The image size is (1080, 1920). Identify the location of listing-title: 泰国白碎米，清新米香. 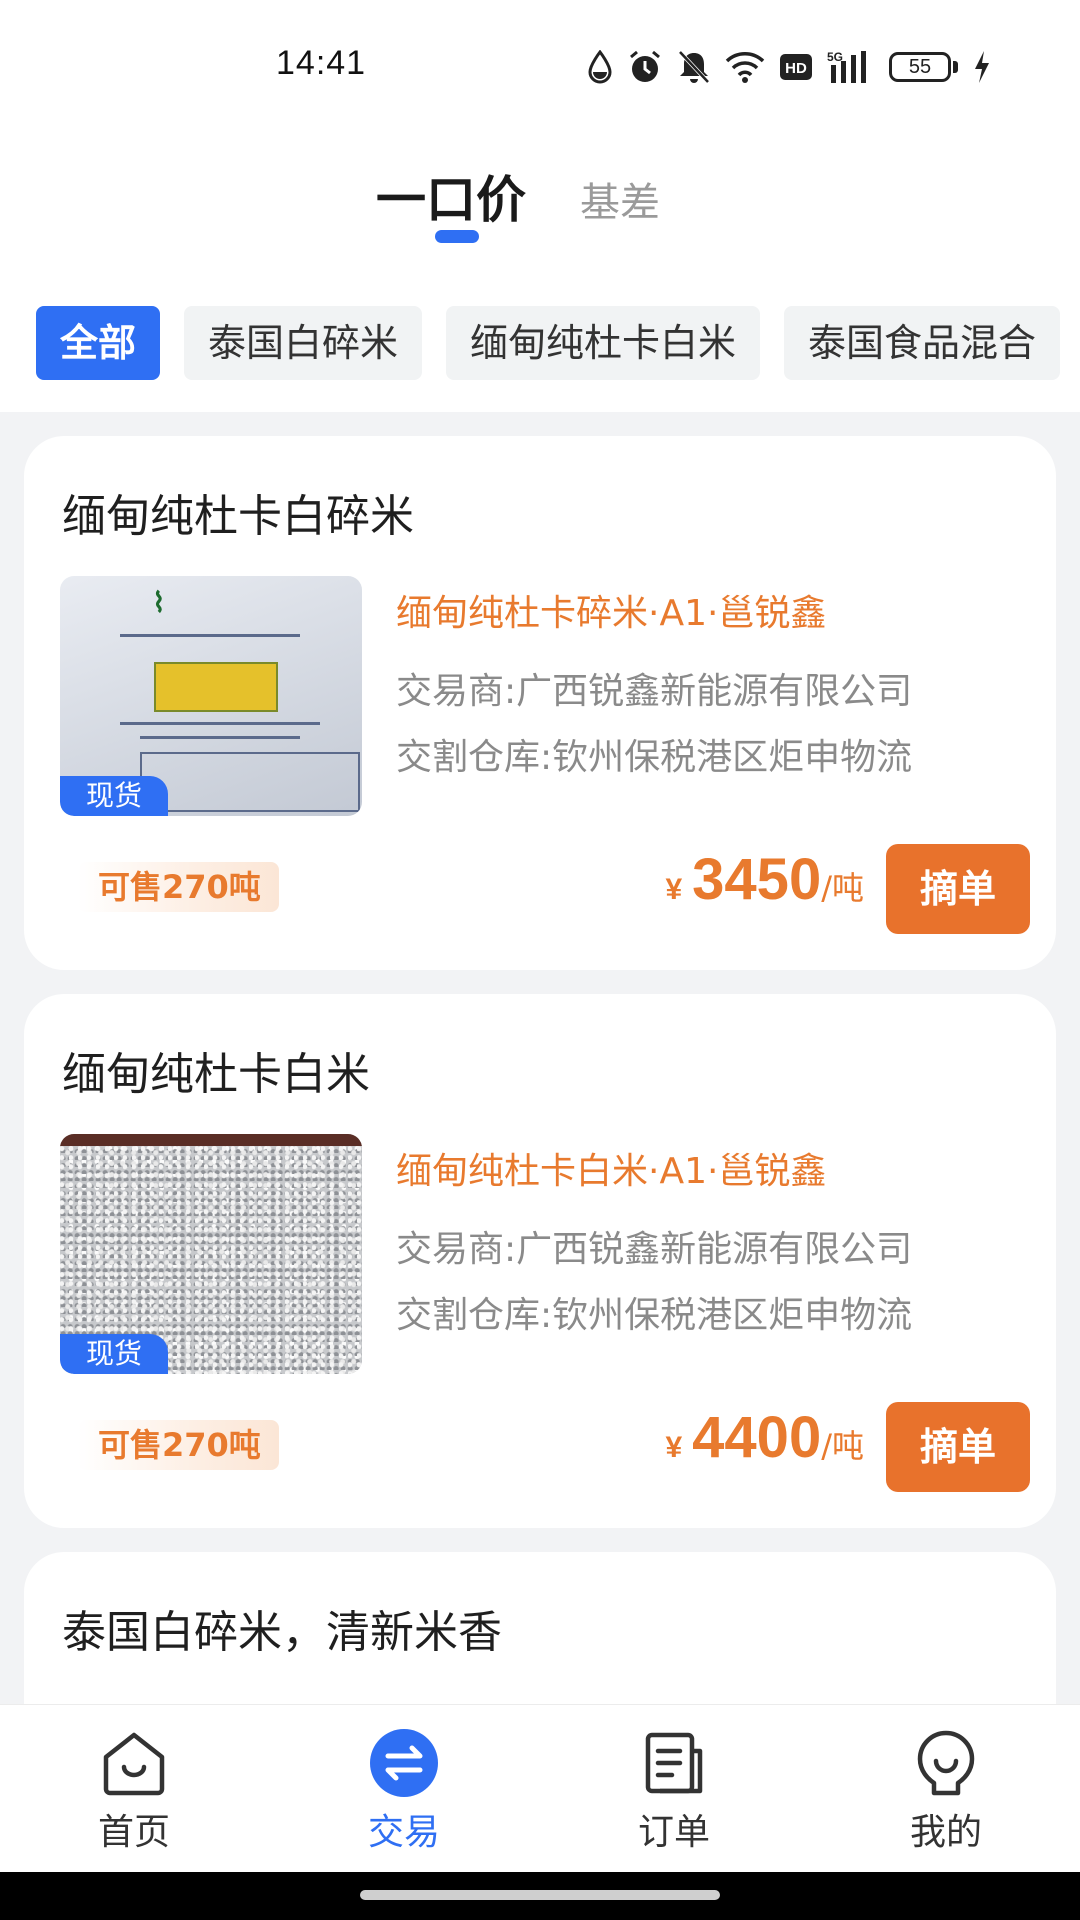
(282, 1632).